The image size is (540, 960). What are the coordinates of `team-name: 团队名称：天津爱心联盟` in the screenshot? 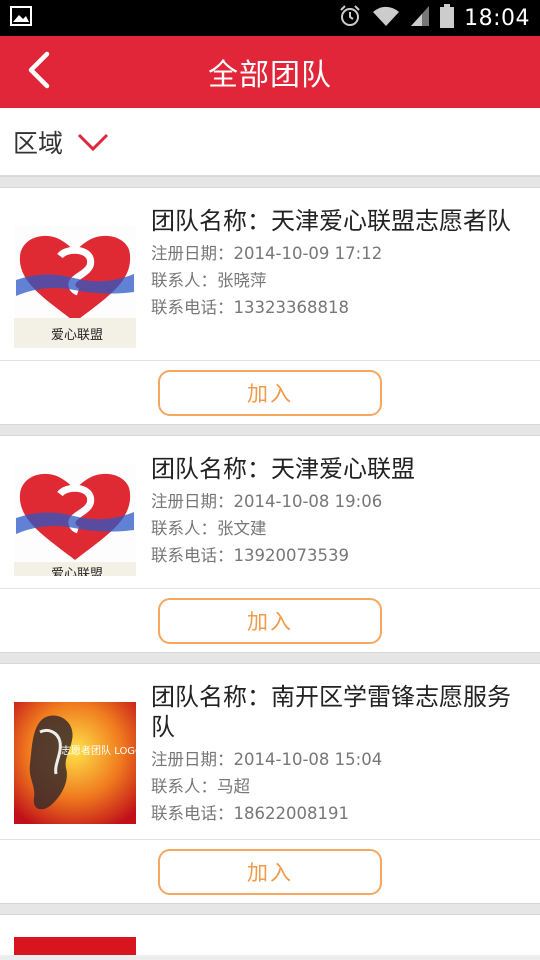 It's located at (283, 469).